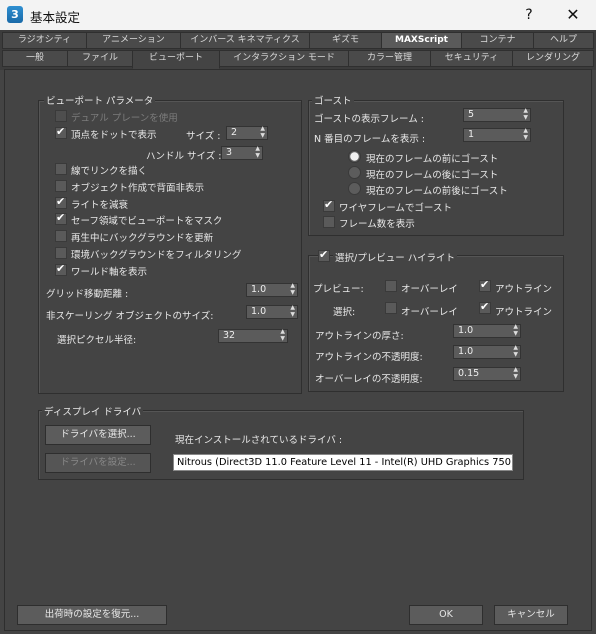  I want to click on tab-animation: アニメーション, so click(133, 40).